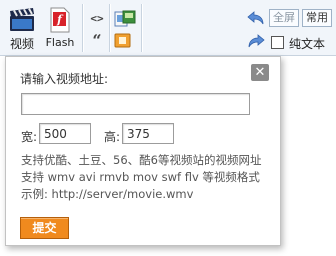 The height and width of the screenshot is (256, 336). I want to click on image-icon, so click(125, 18).